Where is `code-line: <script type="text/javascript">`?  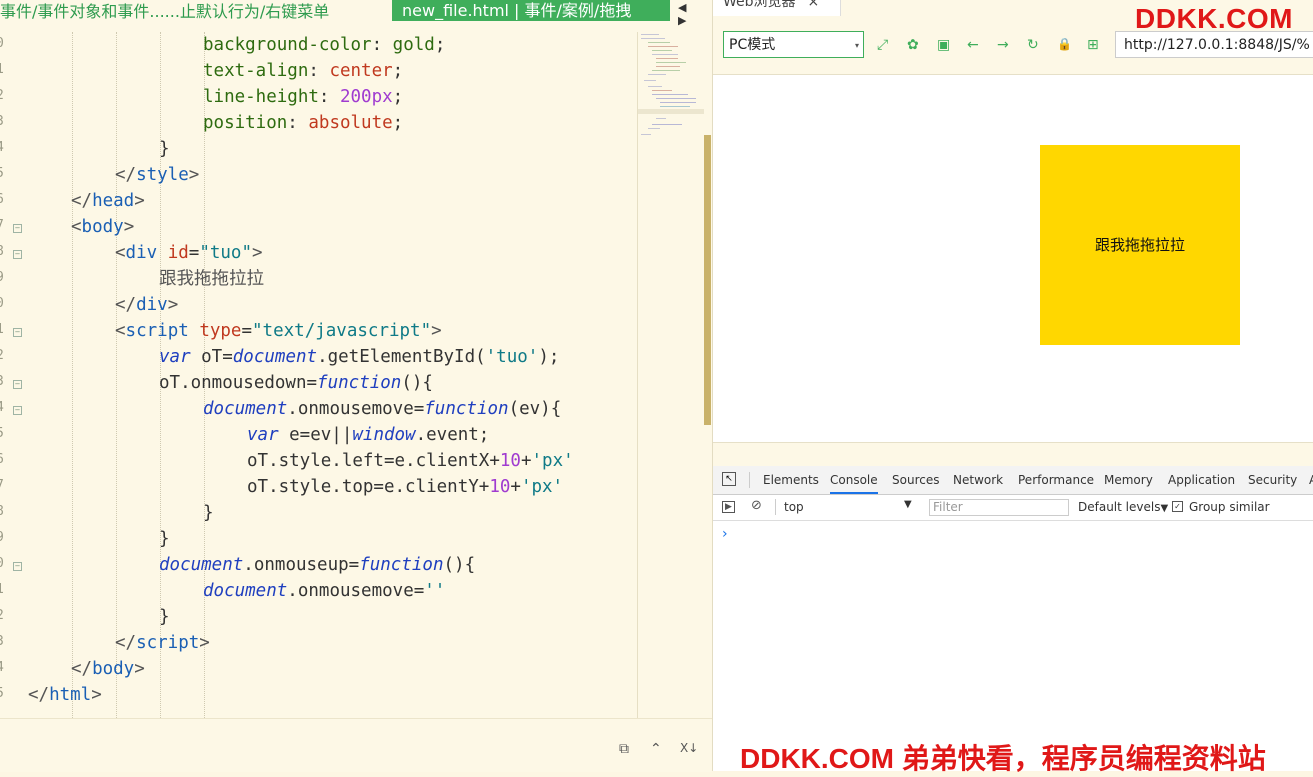 code-line: <script type="text/javascript"> is located at coordinates (278, 331).